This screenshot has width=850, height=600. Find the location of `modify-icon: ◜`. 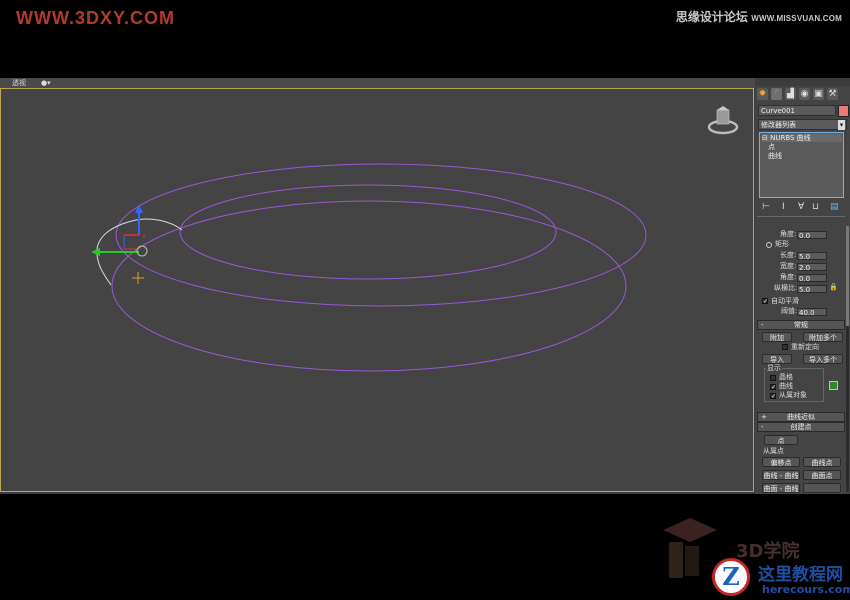

modify-icon: ◜ is located at coordinates (776, 94).